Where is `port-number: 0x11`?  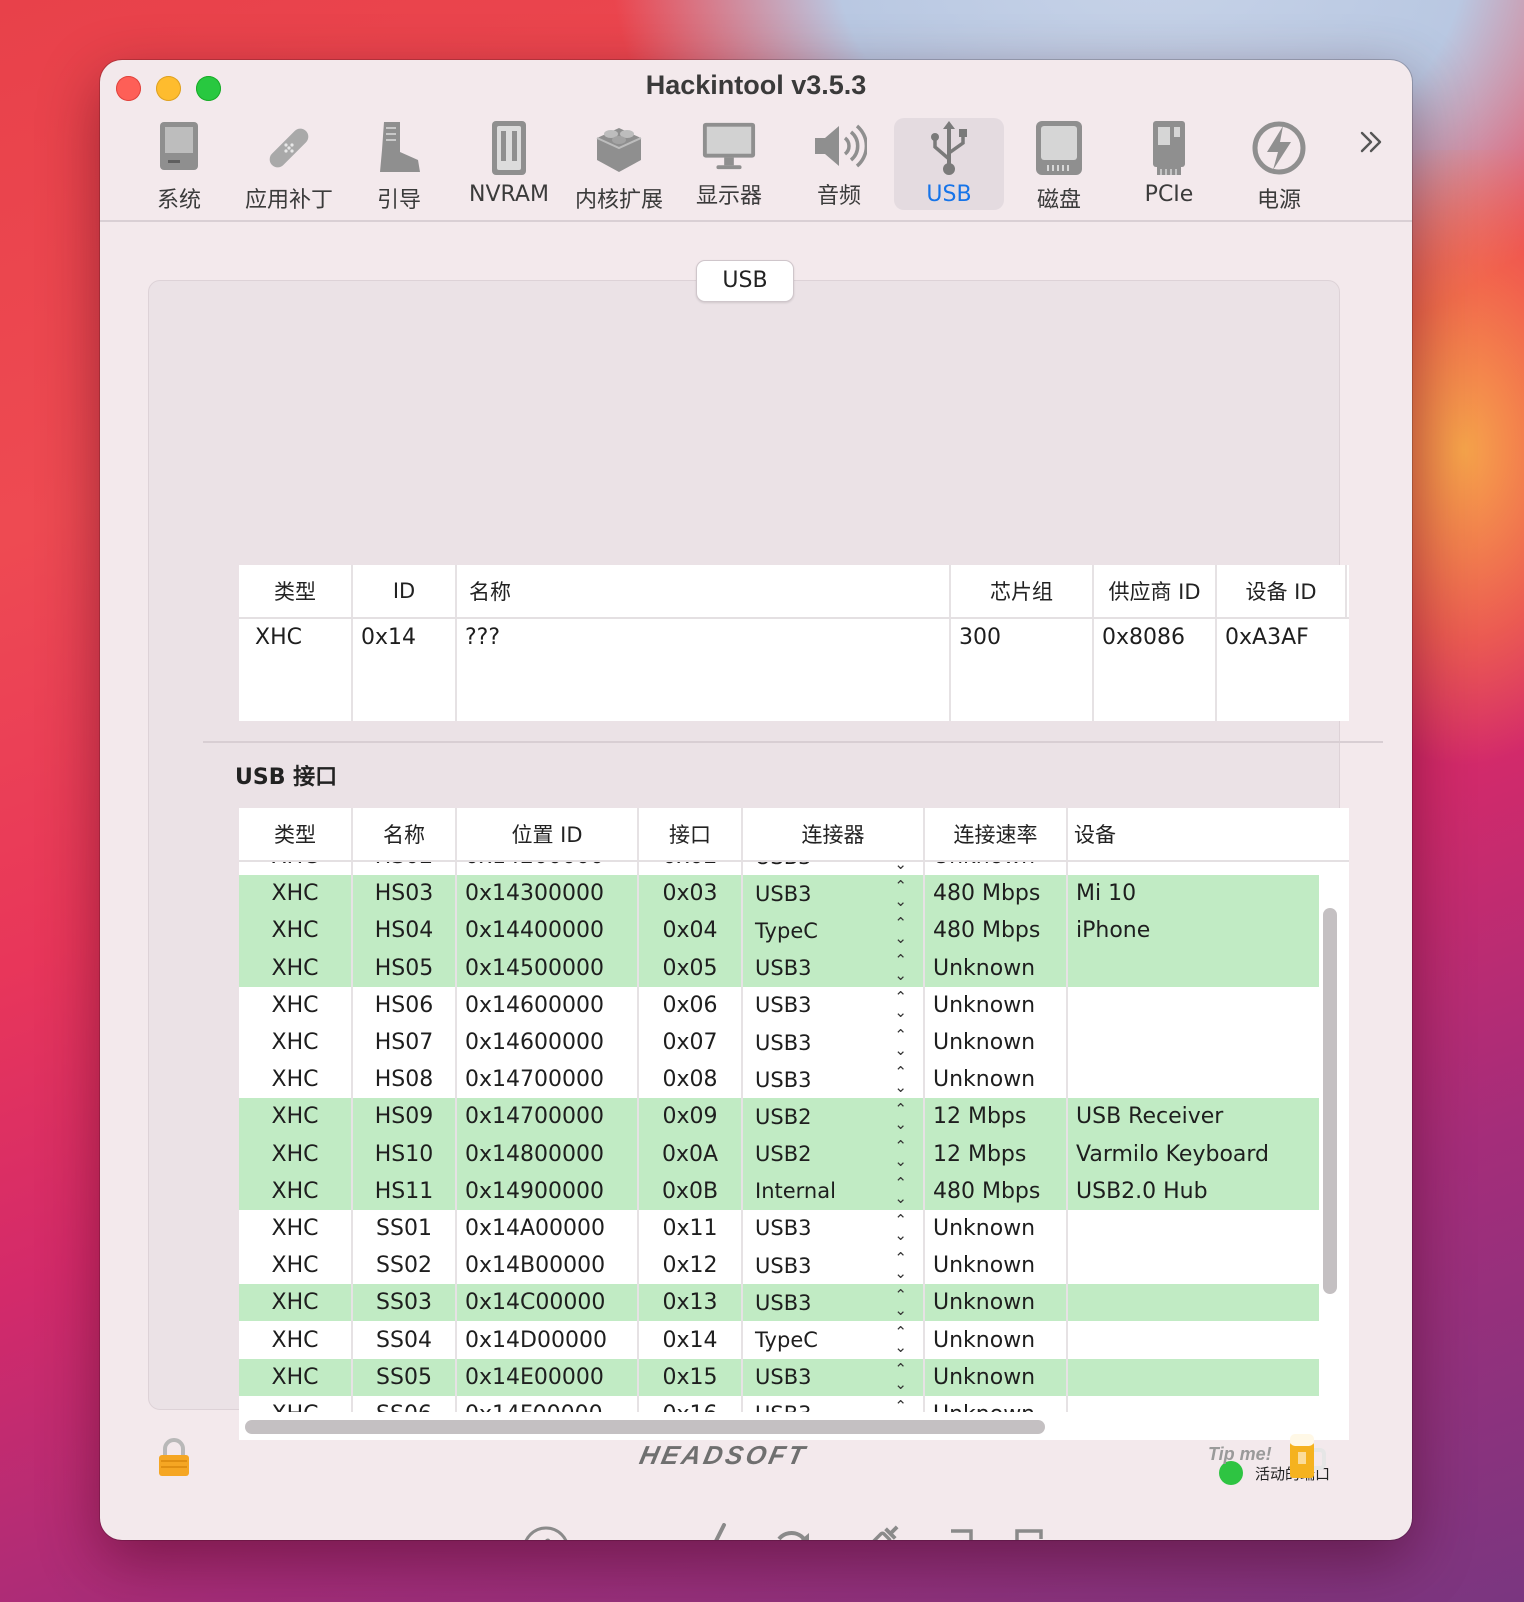 port-number: 0x11 is located at coordinates (691, 1228).